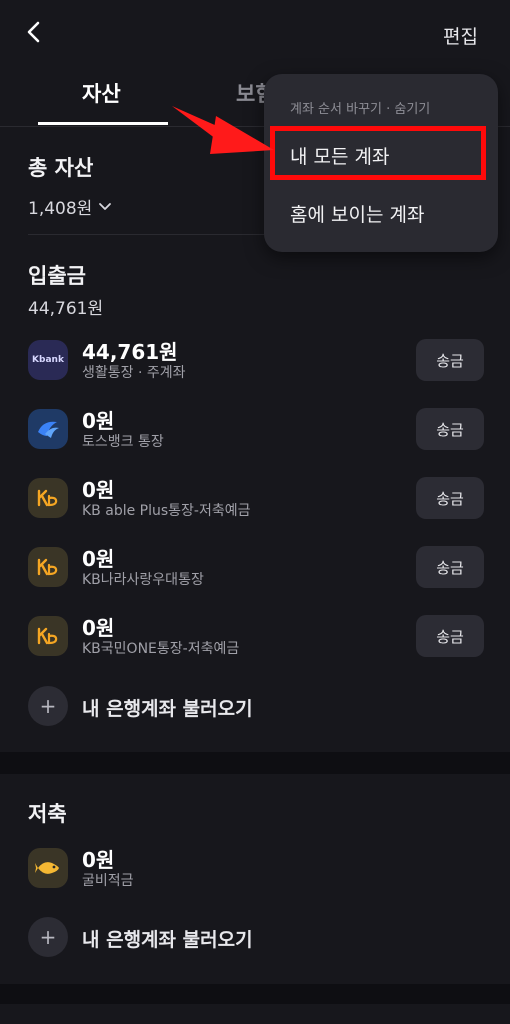 This screenshot has height=1024, width=510. I want to click on deposit-section-title: 입출금, so click(57, 276).